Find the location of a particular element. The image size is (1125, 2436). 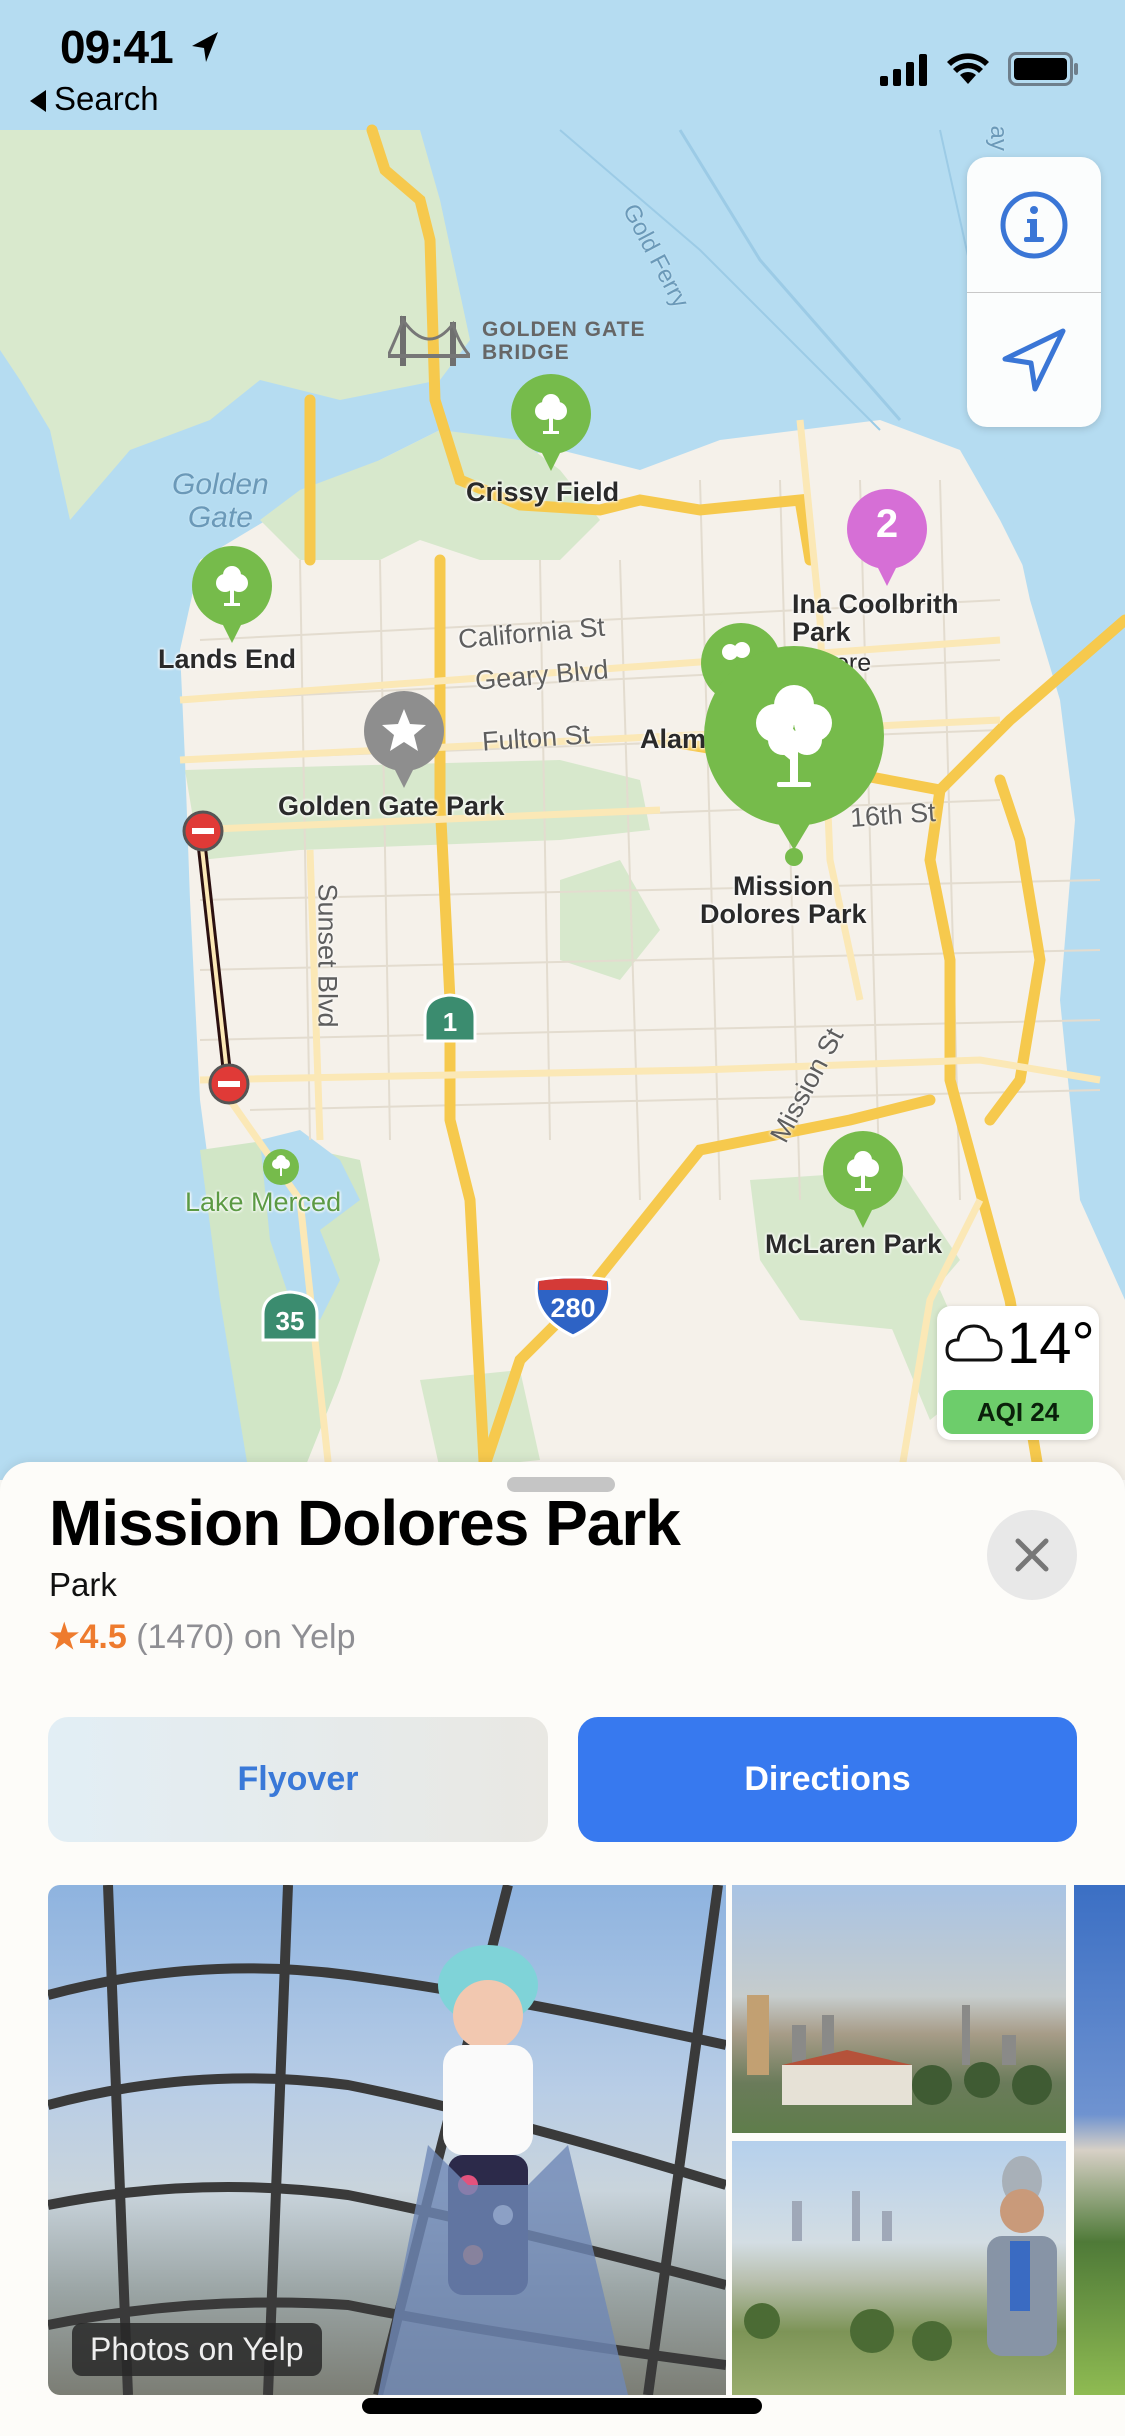

back-to-search: Search is located at coordinates (94, 99).